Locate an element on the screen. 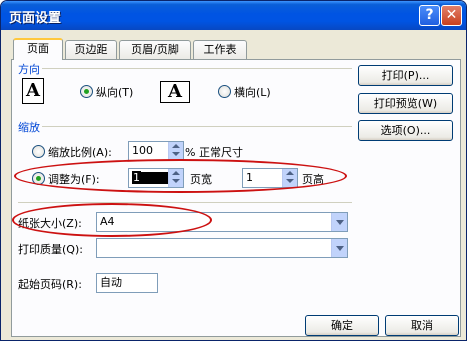  landscape-page-icon: A is located at coordinates (175, 92).